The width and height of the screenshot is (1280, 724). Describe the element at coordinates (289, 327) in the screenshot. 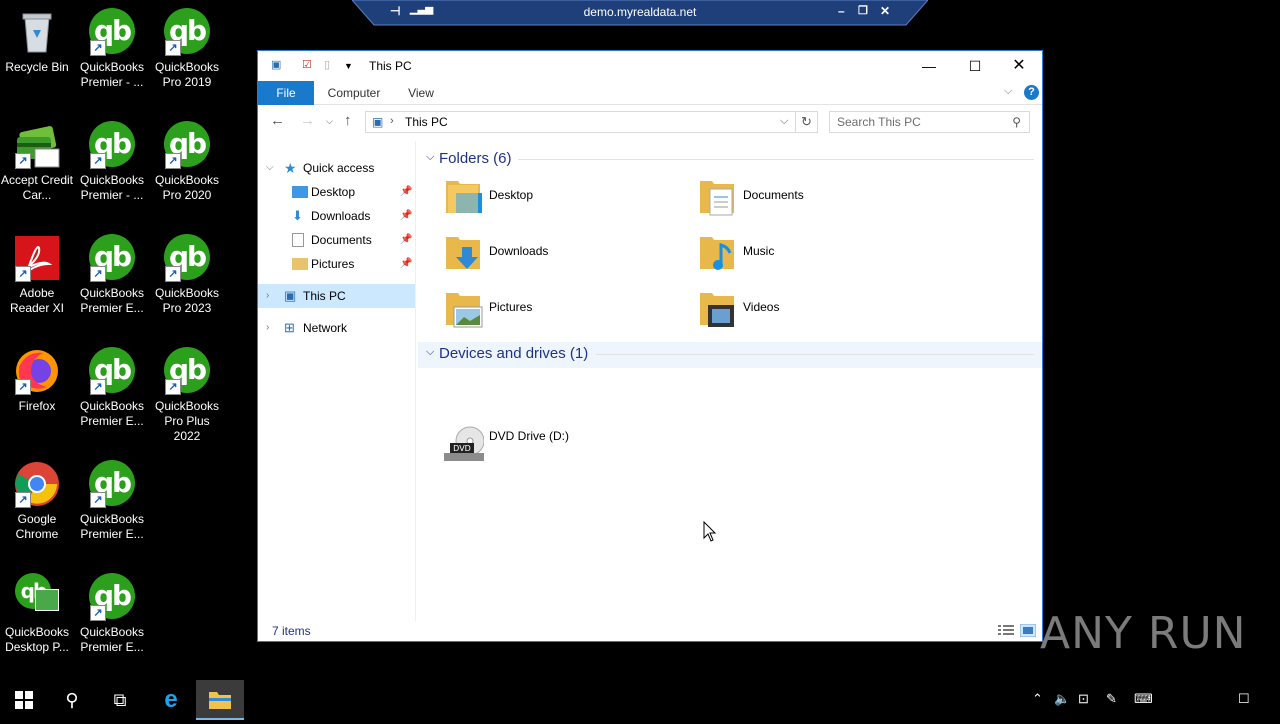

I see `network-icon: ⊞` at that location.